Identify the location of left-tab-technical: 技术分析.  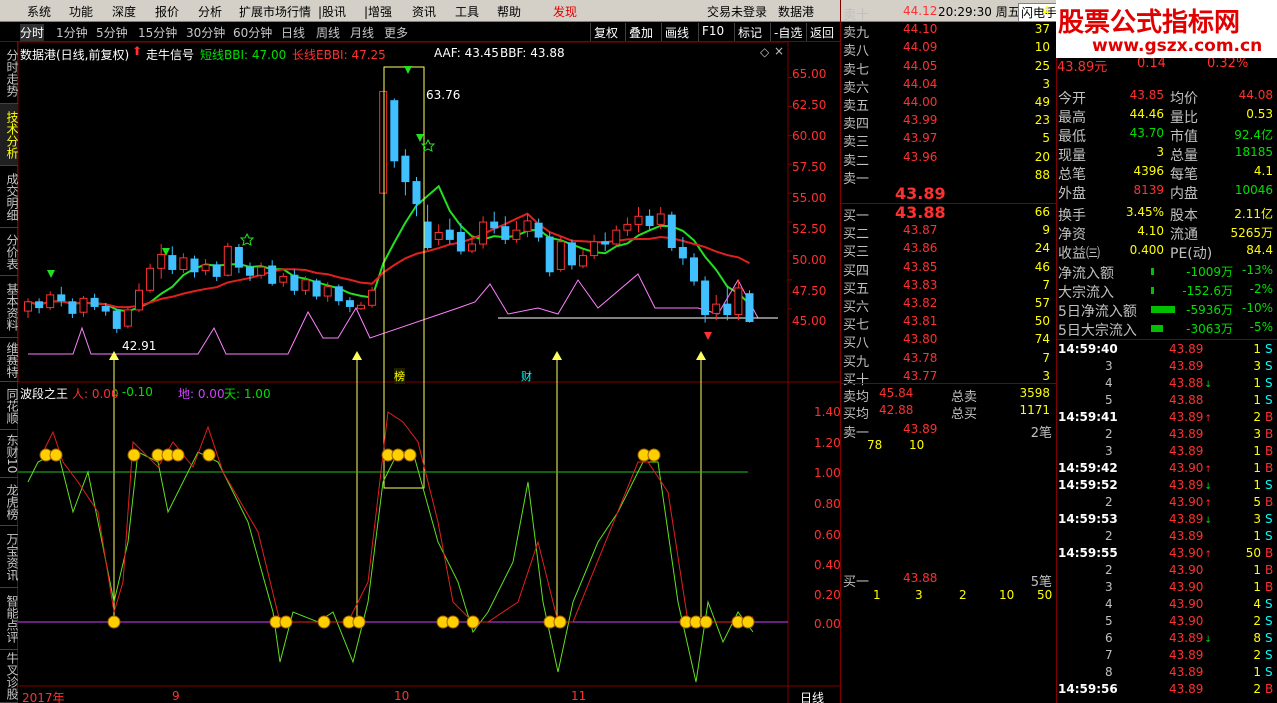
(9, 135).